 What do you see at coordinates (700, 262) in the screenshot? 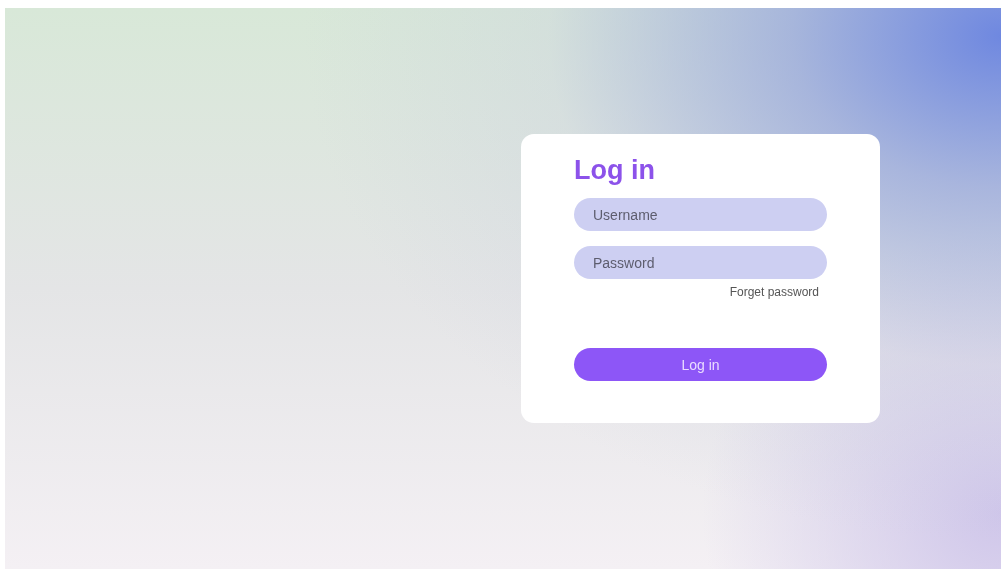
I see `password-field: Password` at bounding box center [700, 262].